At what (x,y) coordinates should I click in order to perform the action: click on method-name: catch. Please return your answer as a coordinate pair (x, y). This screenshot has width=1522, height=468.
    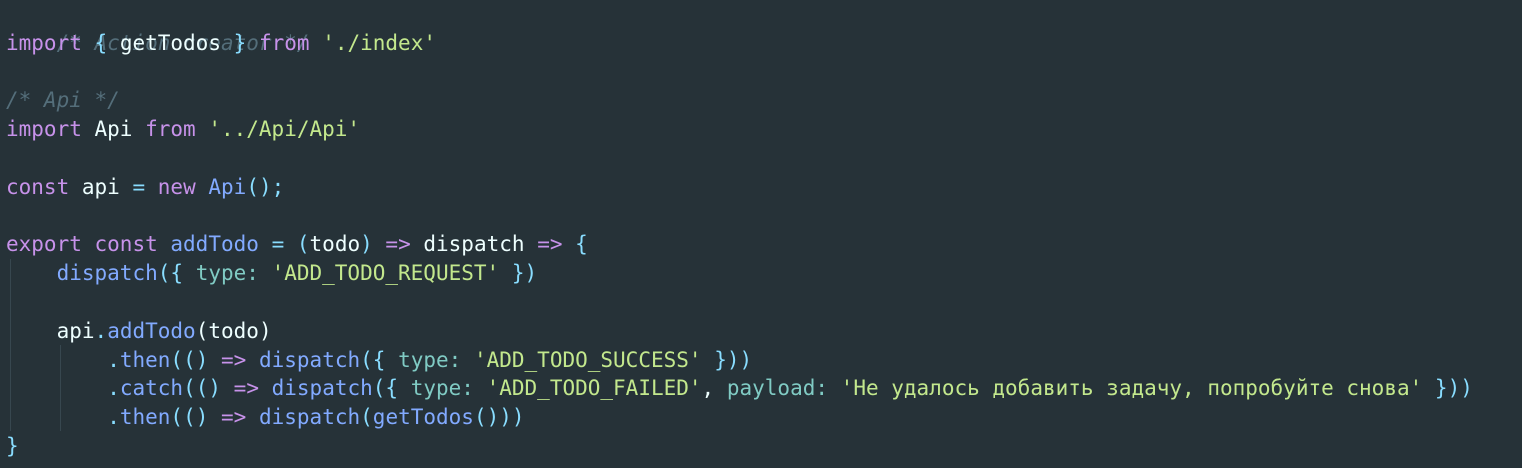
    Looking at the image, I should click on (151, 388).